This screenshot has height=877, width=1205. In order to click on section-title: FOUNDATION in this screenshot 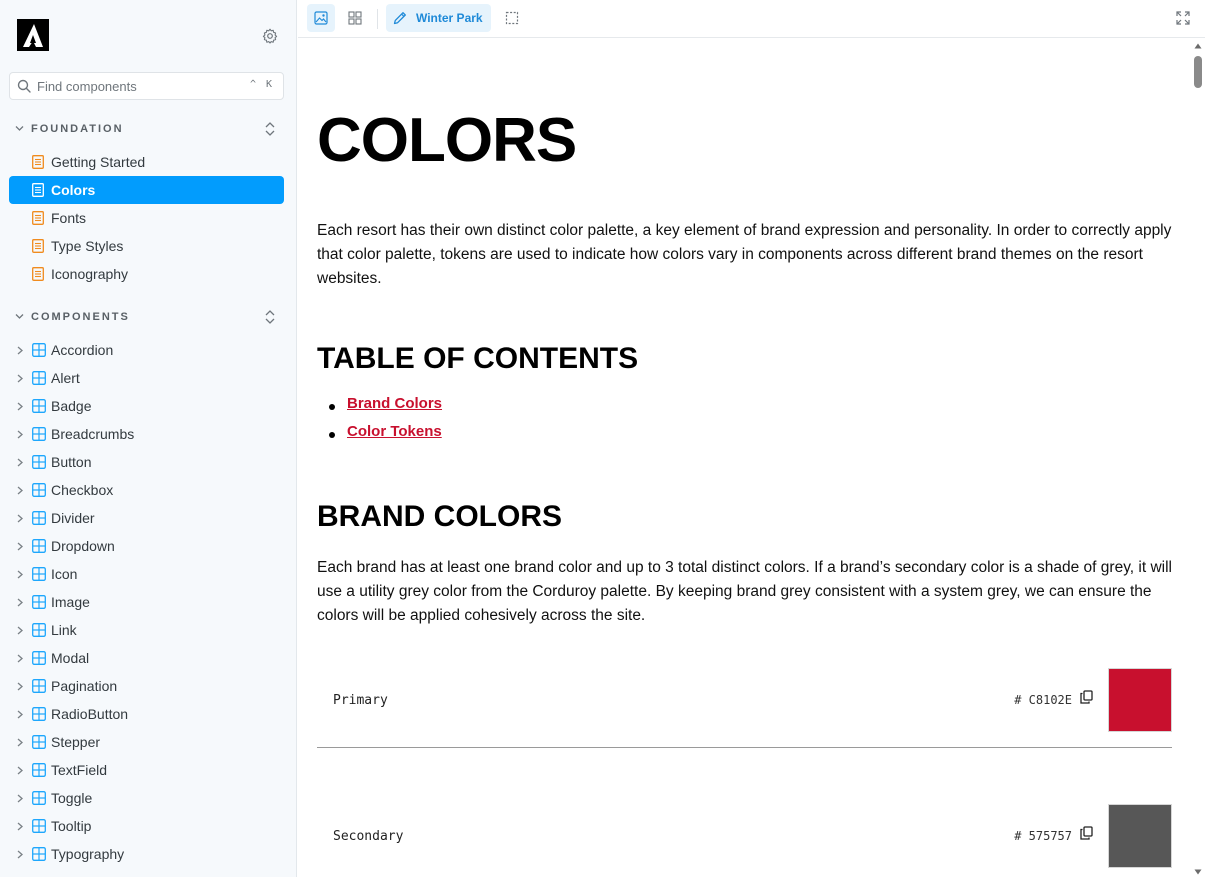, I will do `click(77, 129)`.